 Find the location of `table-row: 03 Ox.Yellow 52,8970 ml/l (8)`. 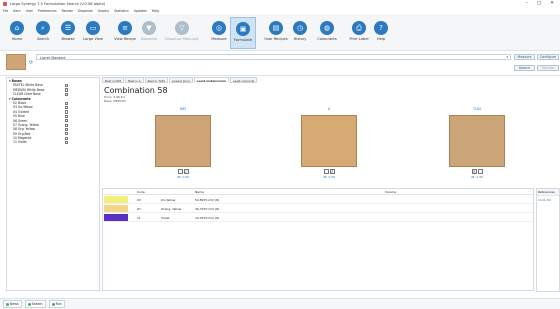

table-row: 03 Ox.Yellow 52,8970 ml/l (8) is located at coordinates (318, 199).